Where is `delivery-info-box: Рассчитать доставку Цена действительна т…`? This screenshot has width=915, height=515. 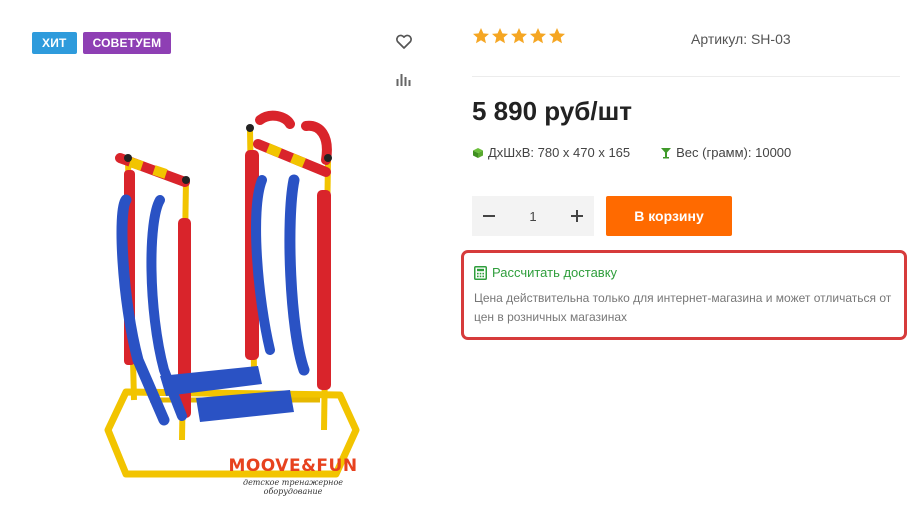 delivery-info-box: Рассчитать доставку Цена действительна т… is located at coordinates (684, 295).